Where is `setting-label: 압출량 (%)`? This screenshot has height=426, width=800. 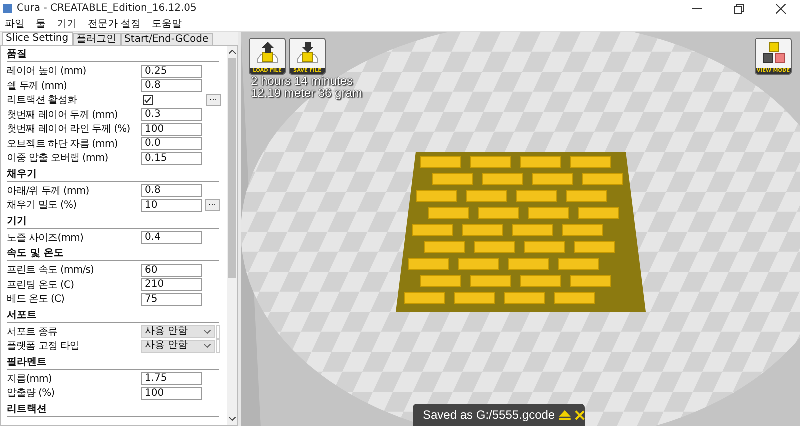 setting-label: 압출량 (%) is located at coordinates (31, 393).